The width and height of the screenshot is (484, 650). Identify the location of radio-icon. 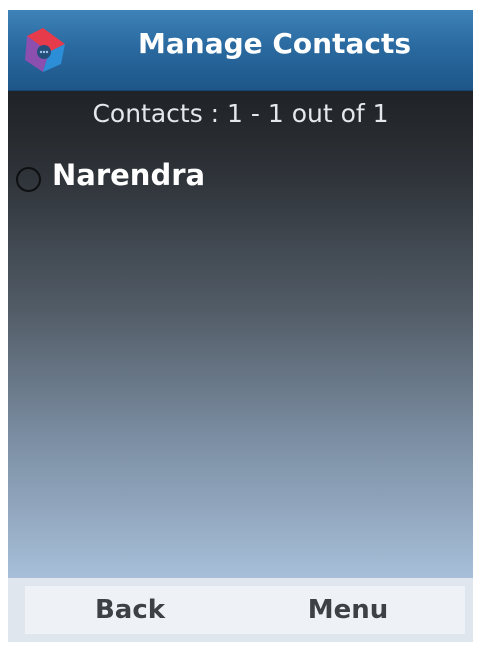
(28, 179).